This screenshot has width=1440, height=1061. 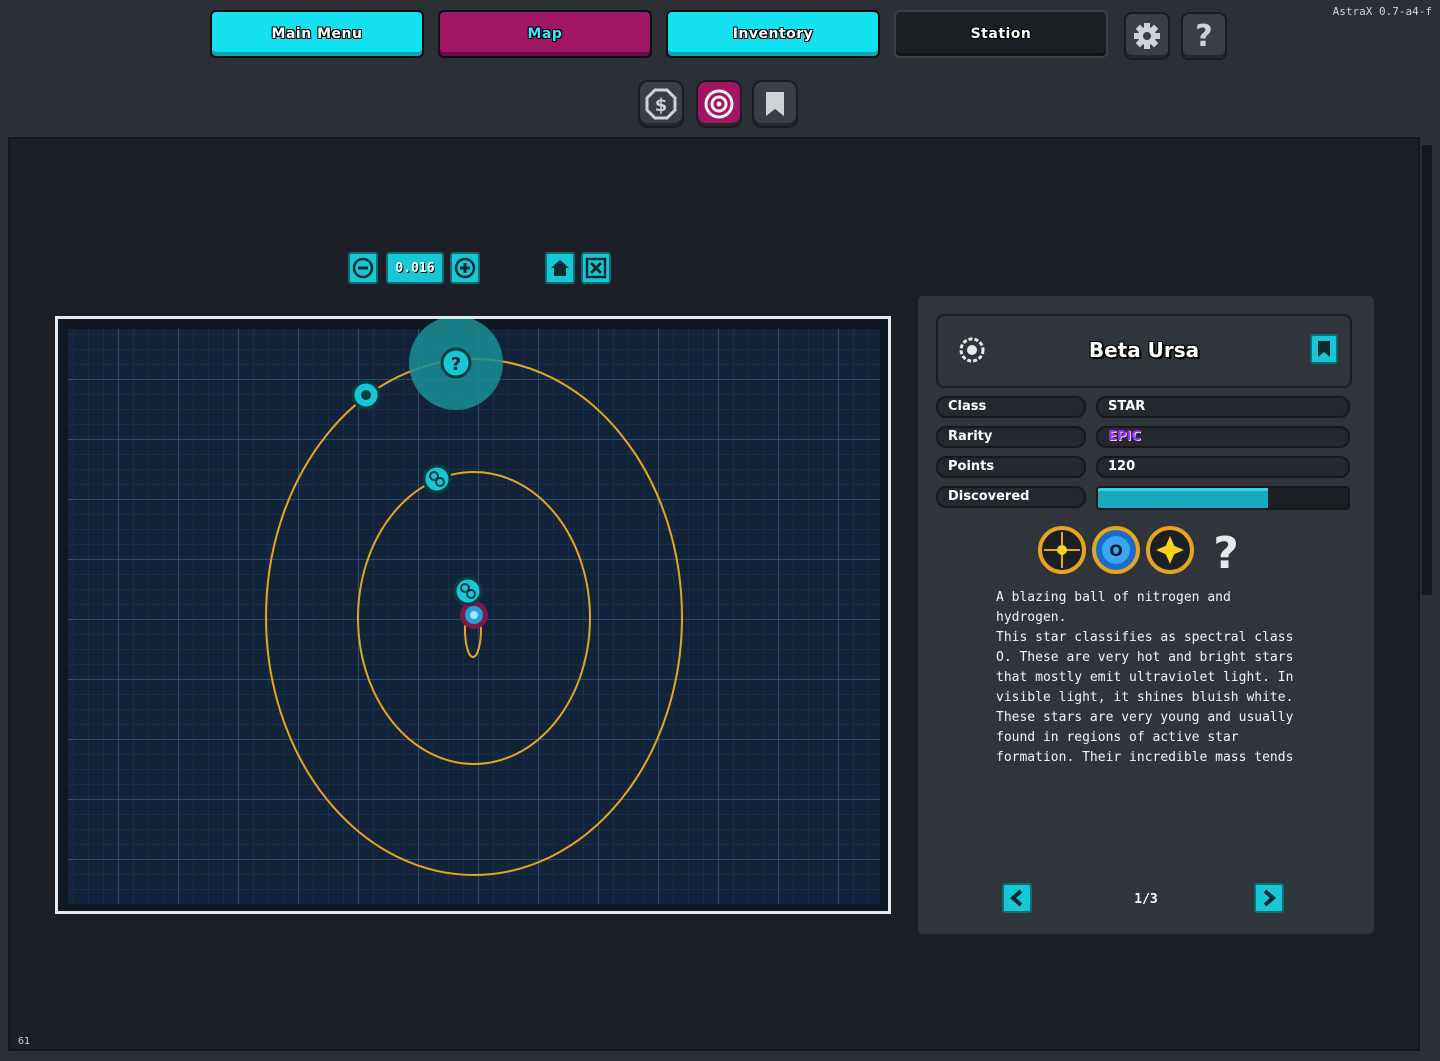 I want to click on object-name: Beta Ursa, so click(x=1144, y=350).